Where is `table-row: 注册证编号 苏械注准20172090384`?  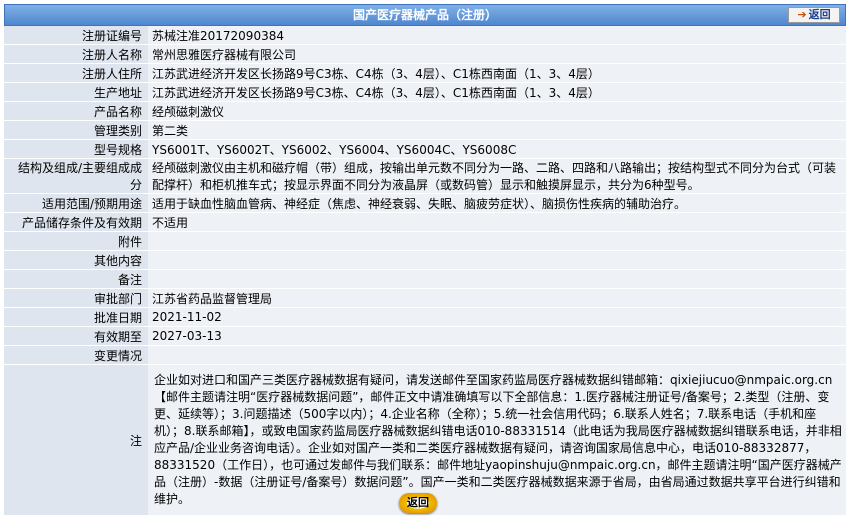
table-row: 注册证编号 苏械注准20172090384 is located at coordinates (425, 35).